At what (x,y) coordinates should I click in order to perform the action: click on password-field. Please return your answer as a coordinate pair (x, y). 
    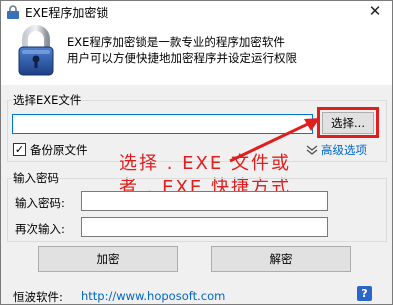
    Looking at the image, I should click on (204, 201).